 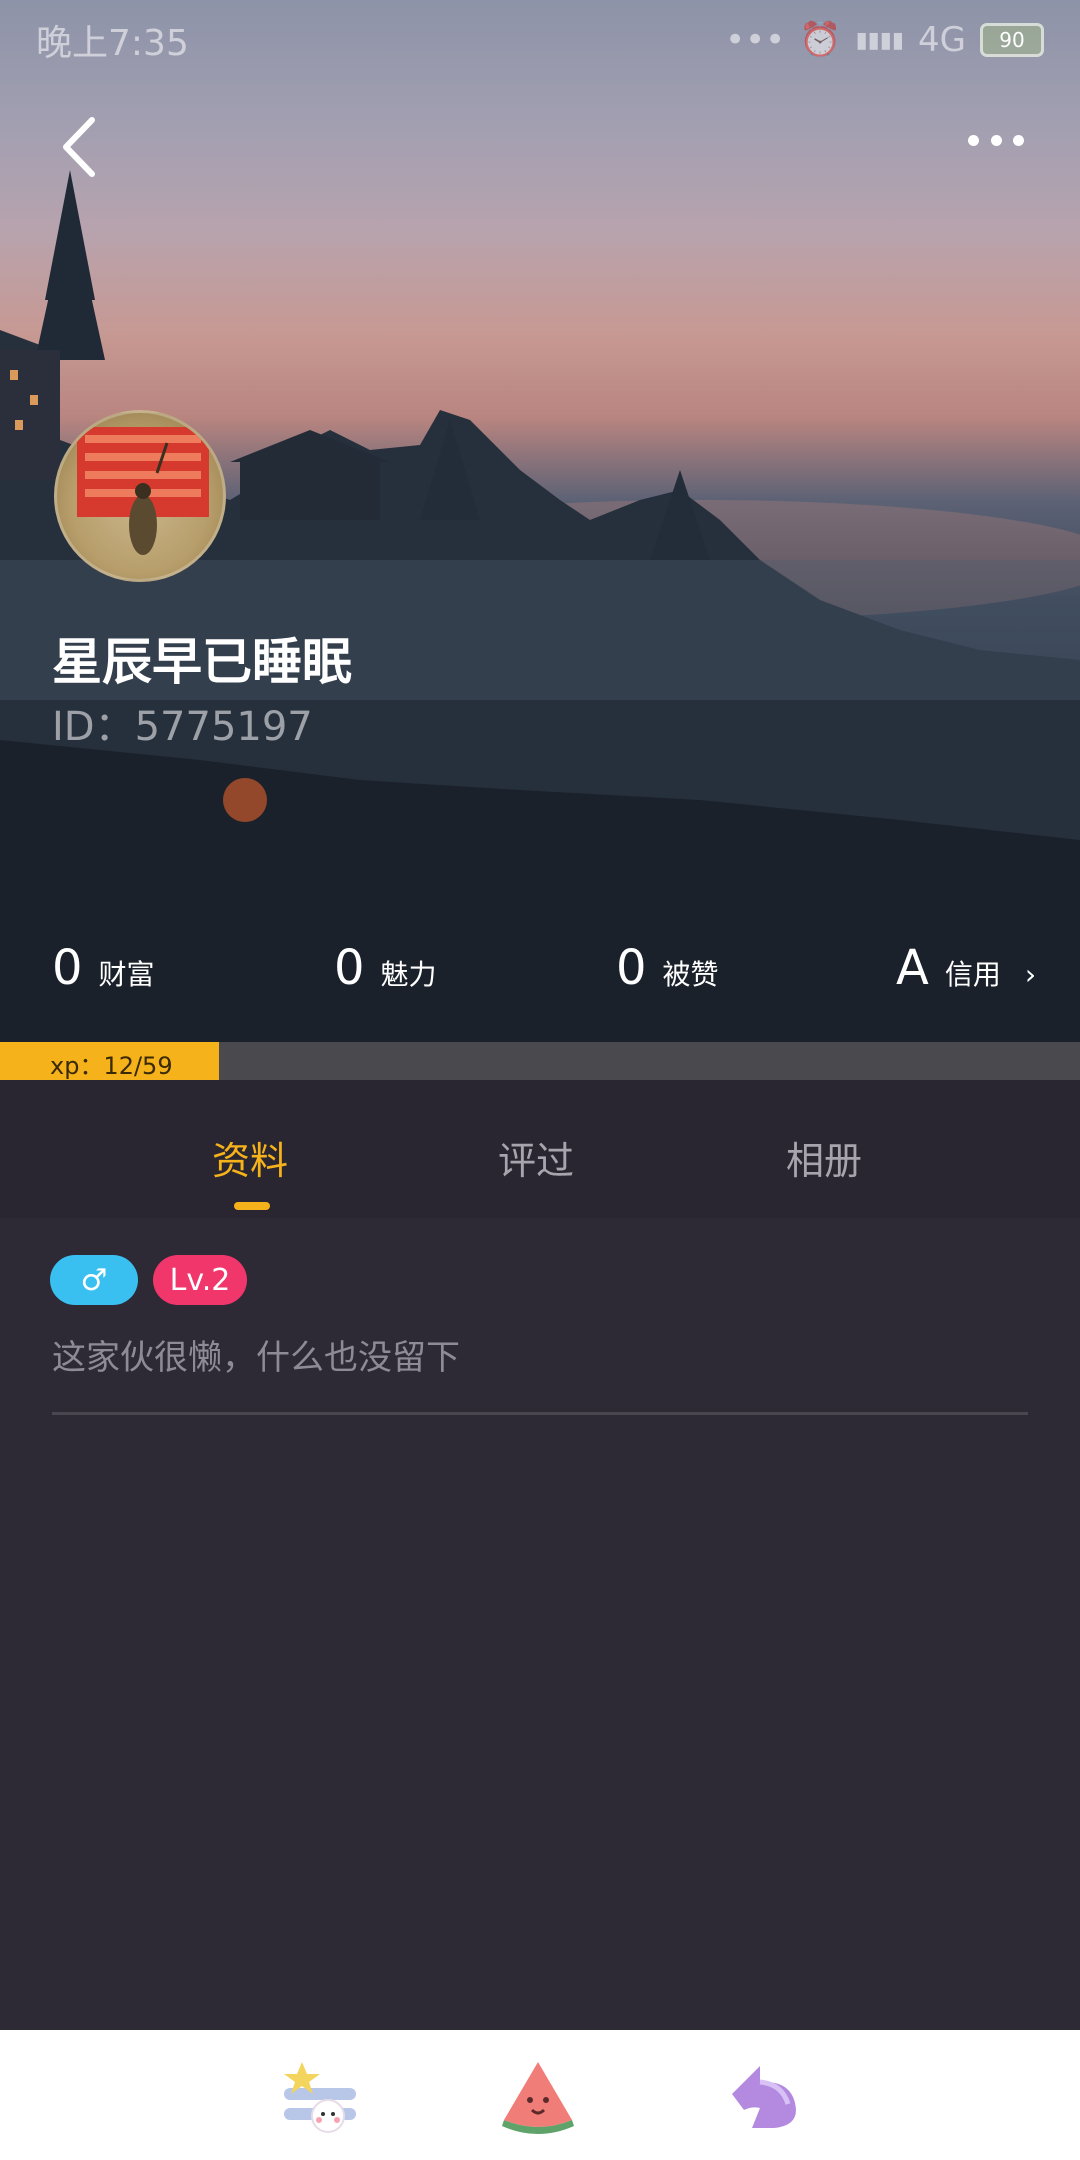 I want to click on battery-icon: 90, so click(x=1012, y=40).